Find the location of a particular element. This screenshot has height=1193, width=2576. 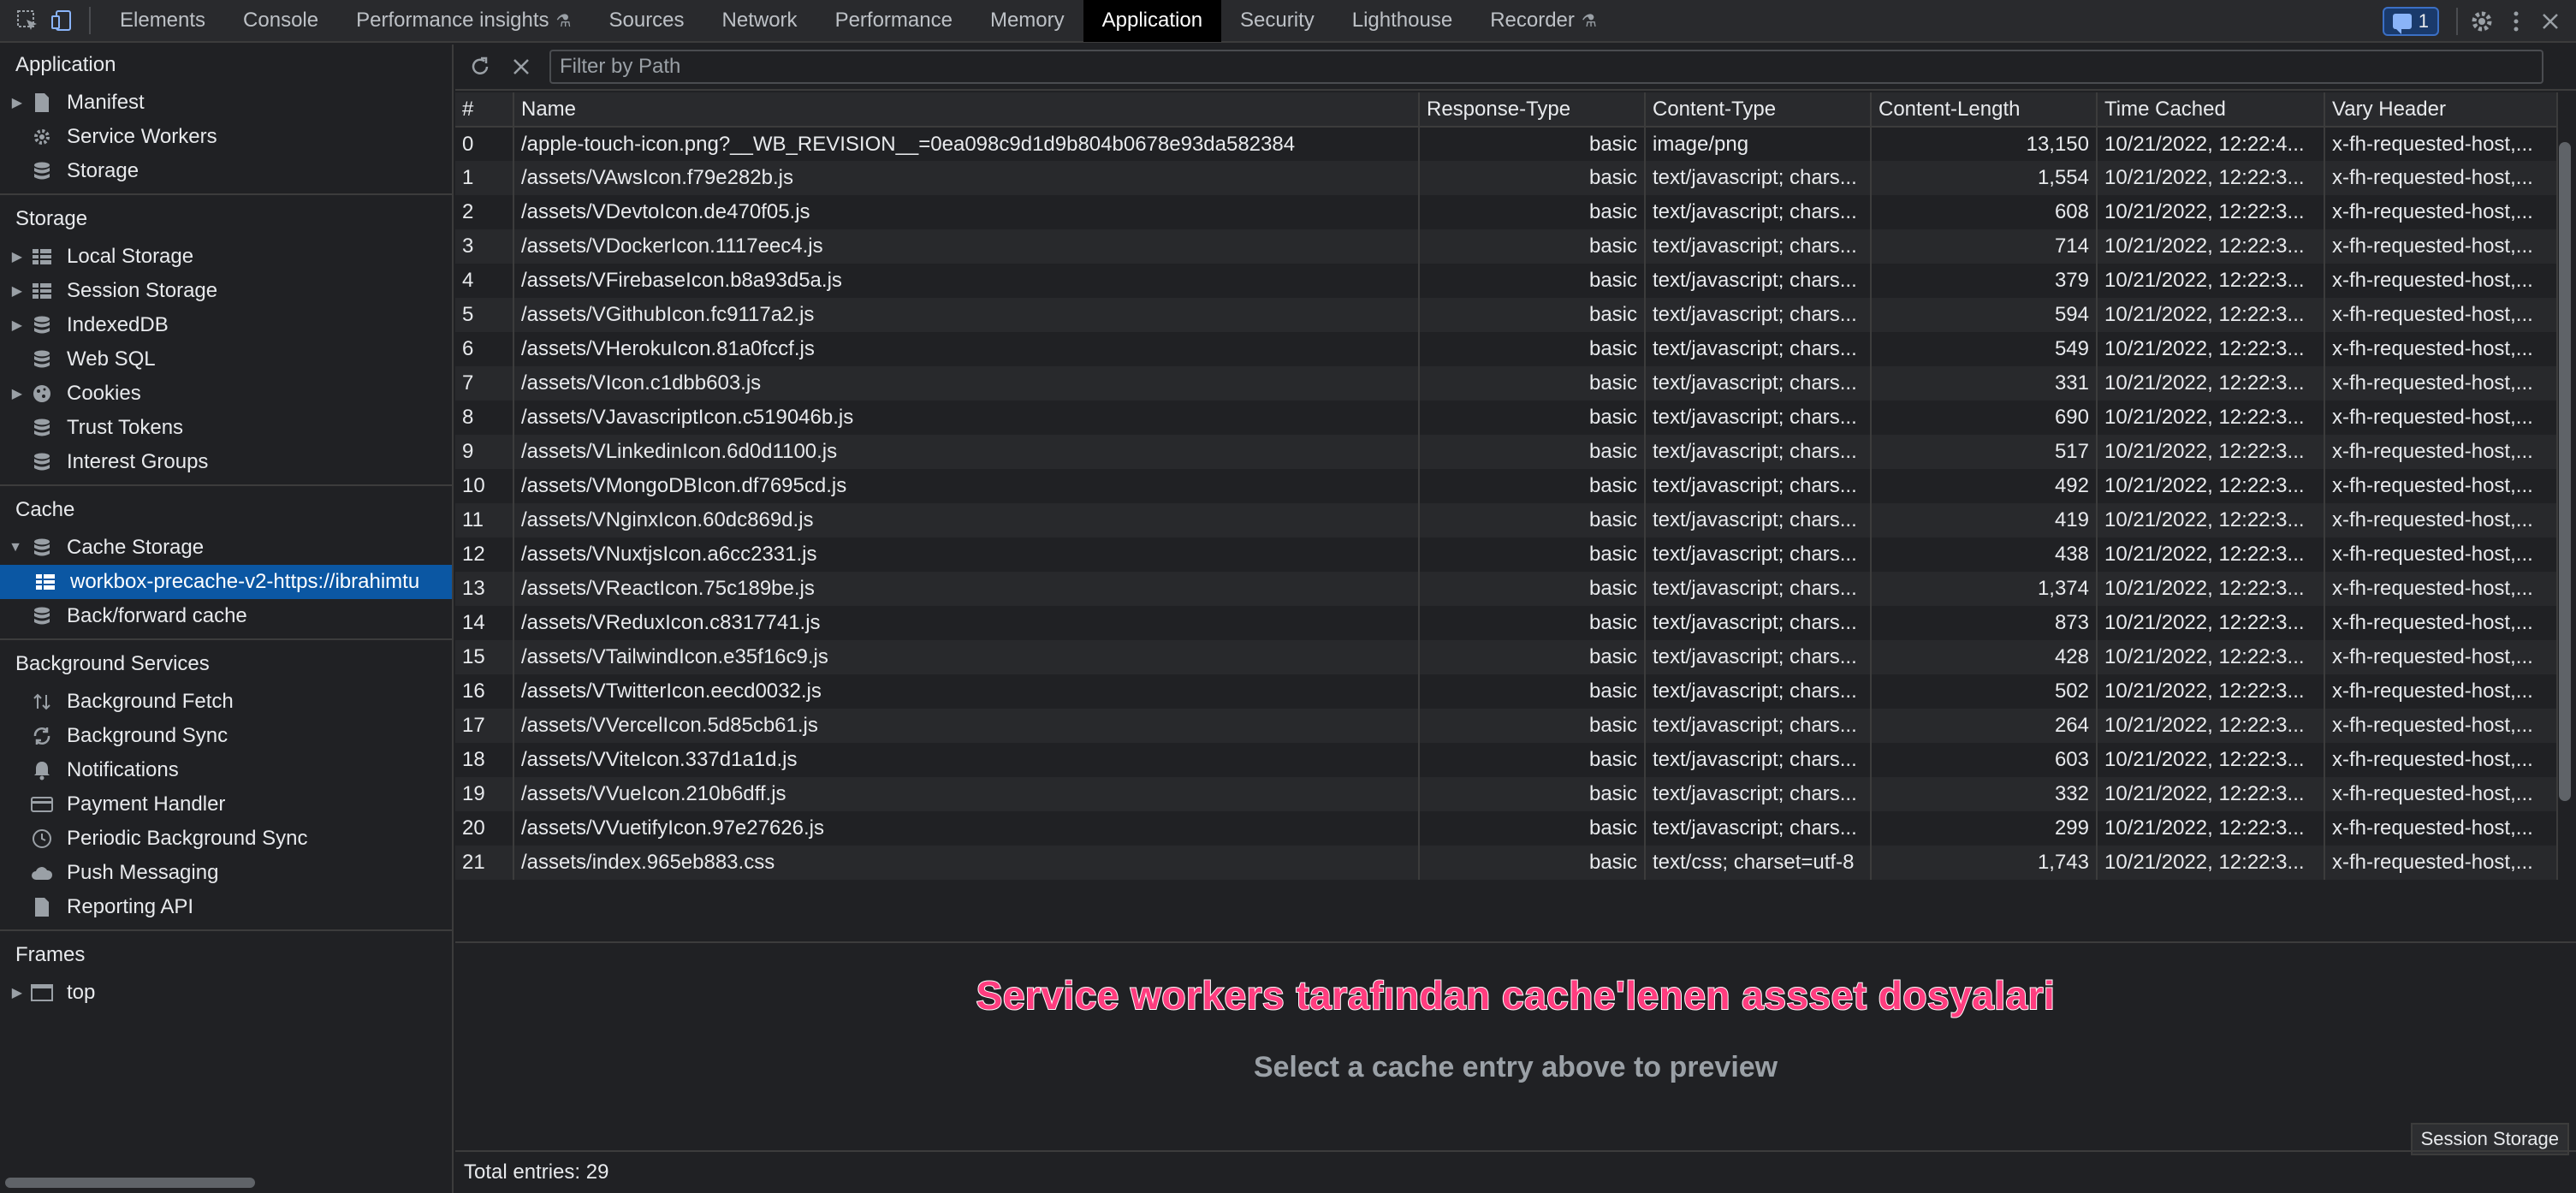

sidebar-item-periodic-background-sync: Periodic Background Sync is located at coordinates (226, 839).